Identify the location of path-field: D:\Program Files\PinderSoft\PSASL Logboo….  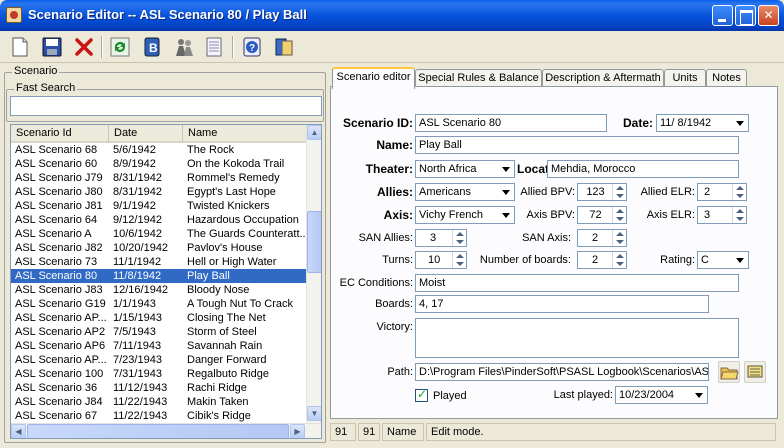
(562, 372).